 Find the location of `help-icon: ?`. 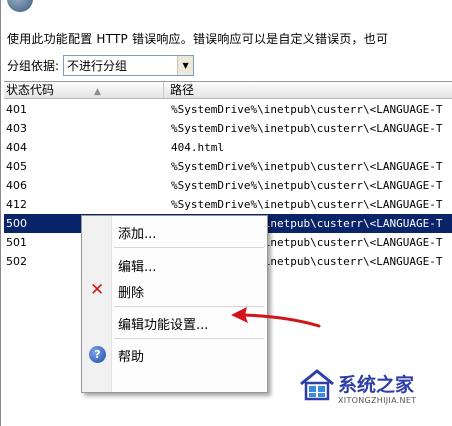

help-icon: ? is located at coordinates (97, 354).